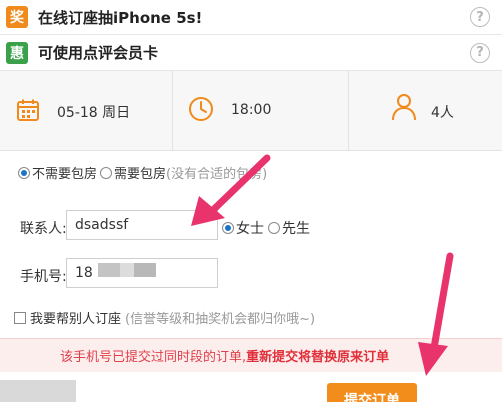 This screenshot has width=502, height=402. What do you see at coordinates (20, 317) in the screenshot?
I see `book-for-others-checkbox` at bounding box center [20, 317].